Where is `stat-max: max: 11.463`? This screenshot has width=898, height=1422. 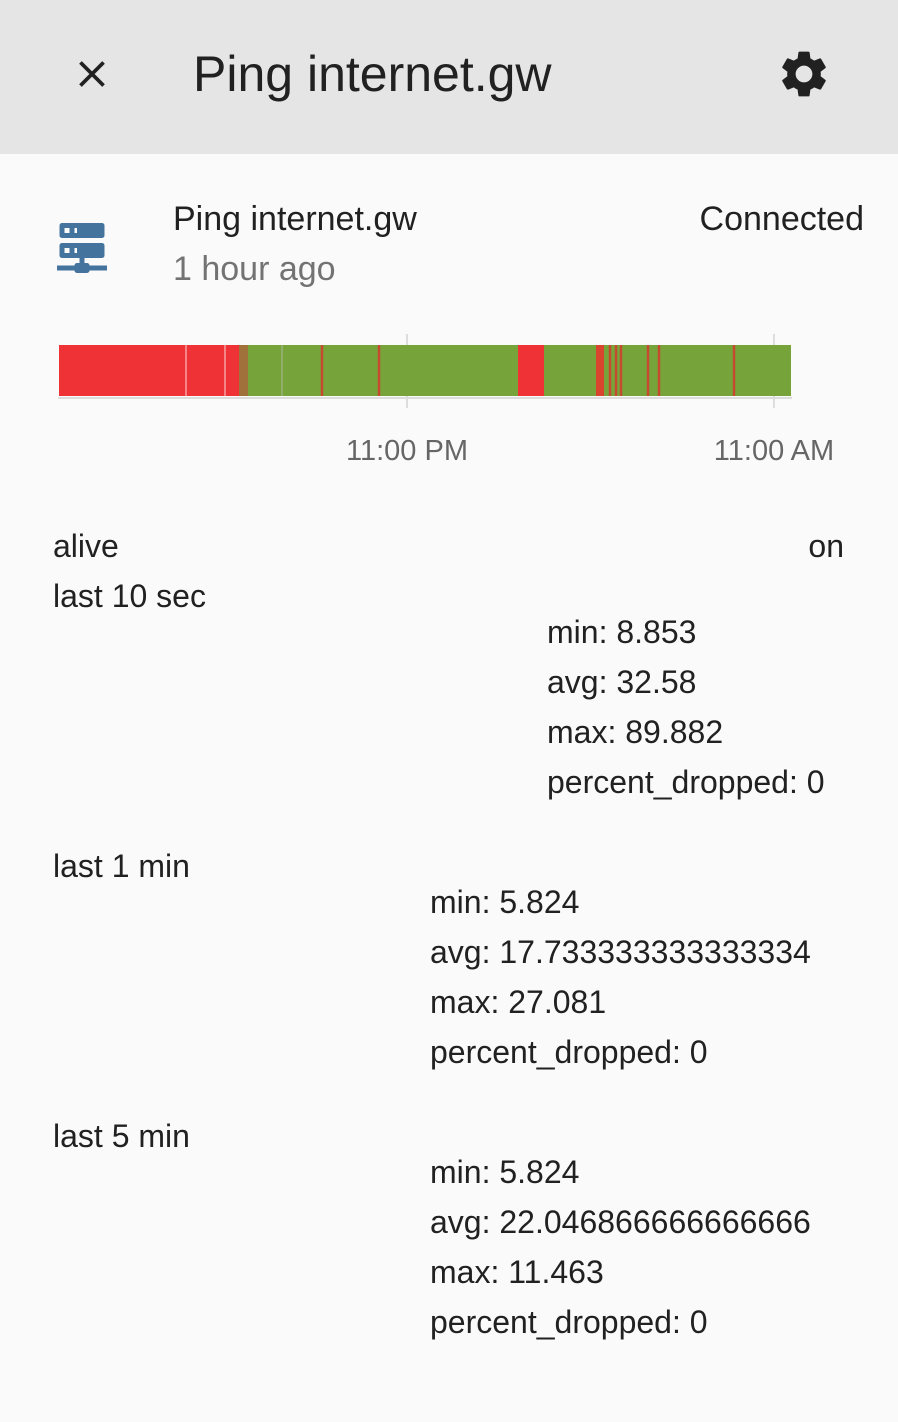
stat-max: max: 11.463 is located at coordinates (517, 1272).